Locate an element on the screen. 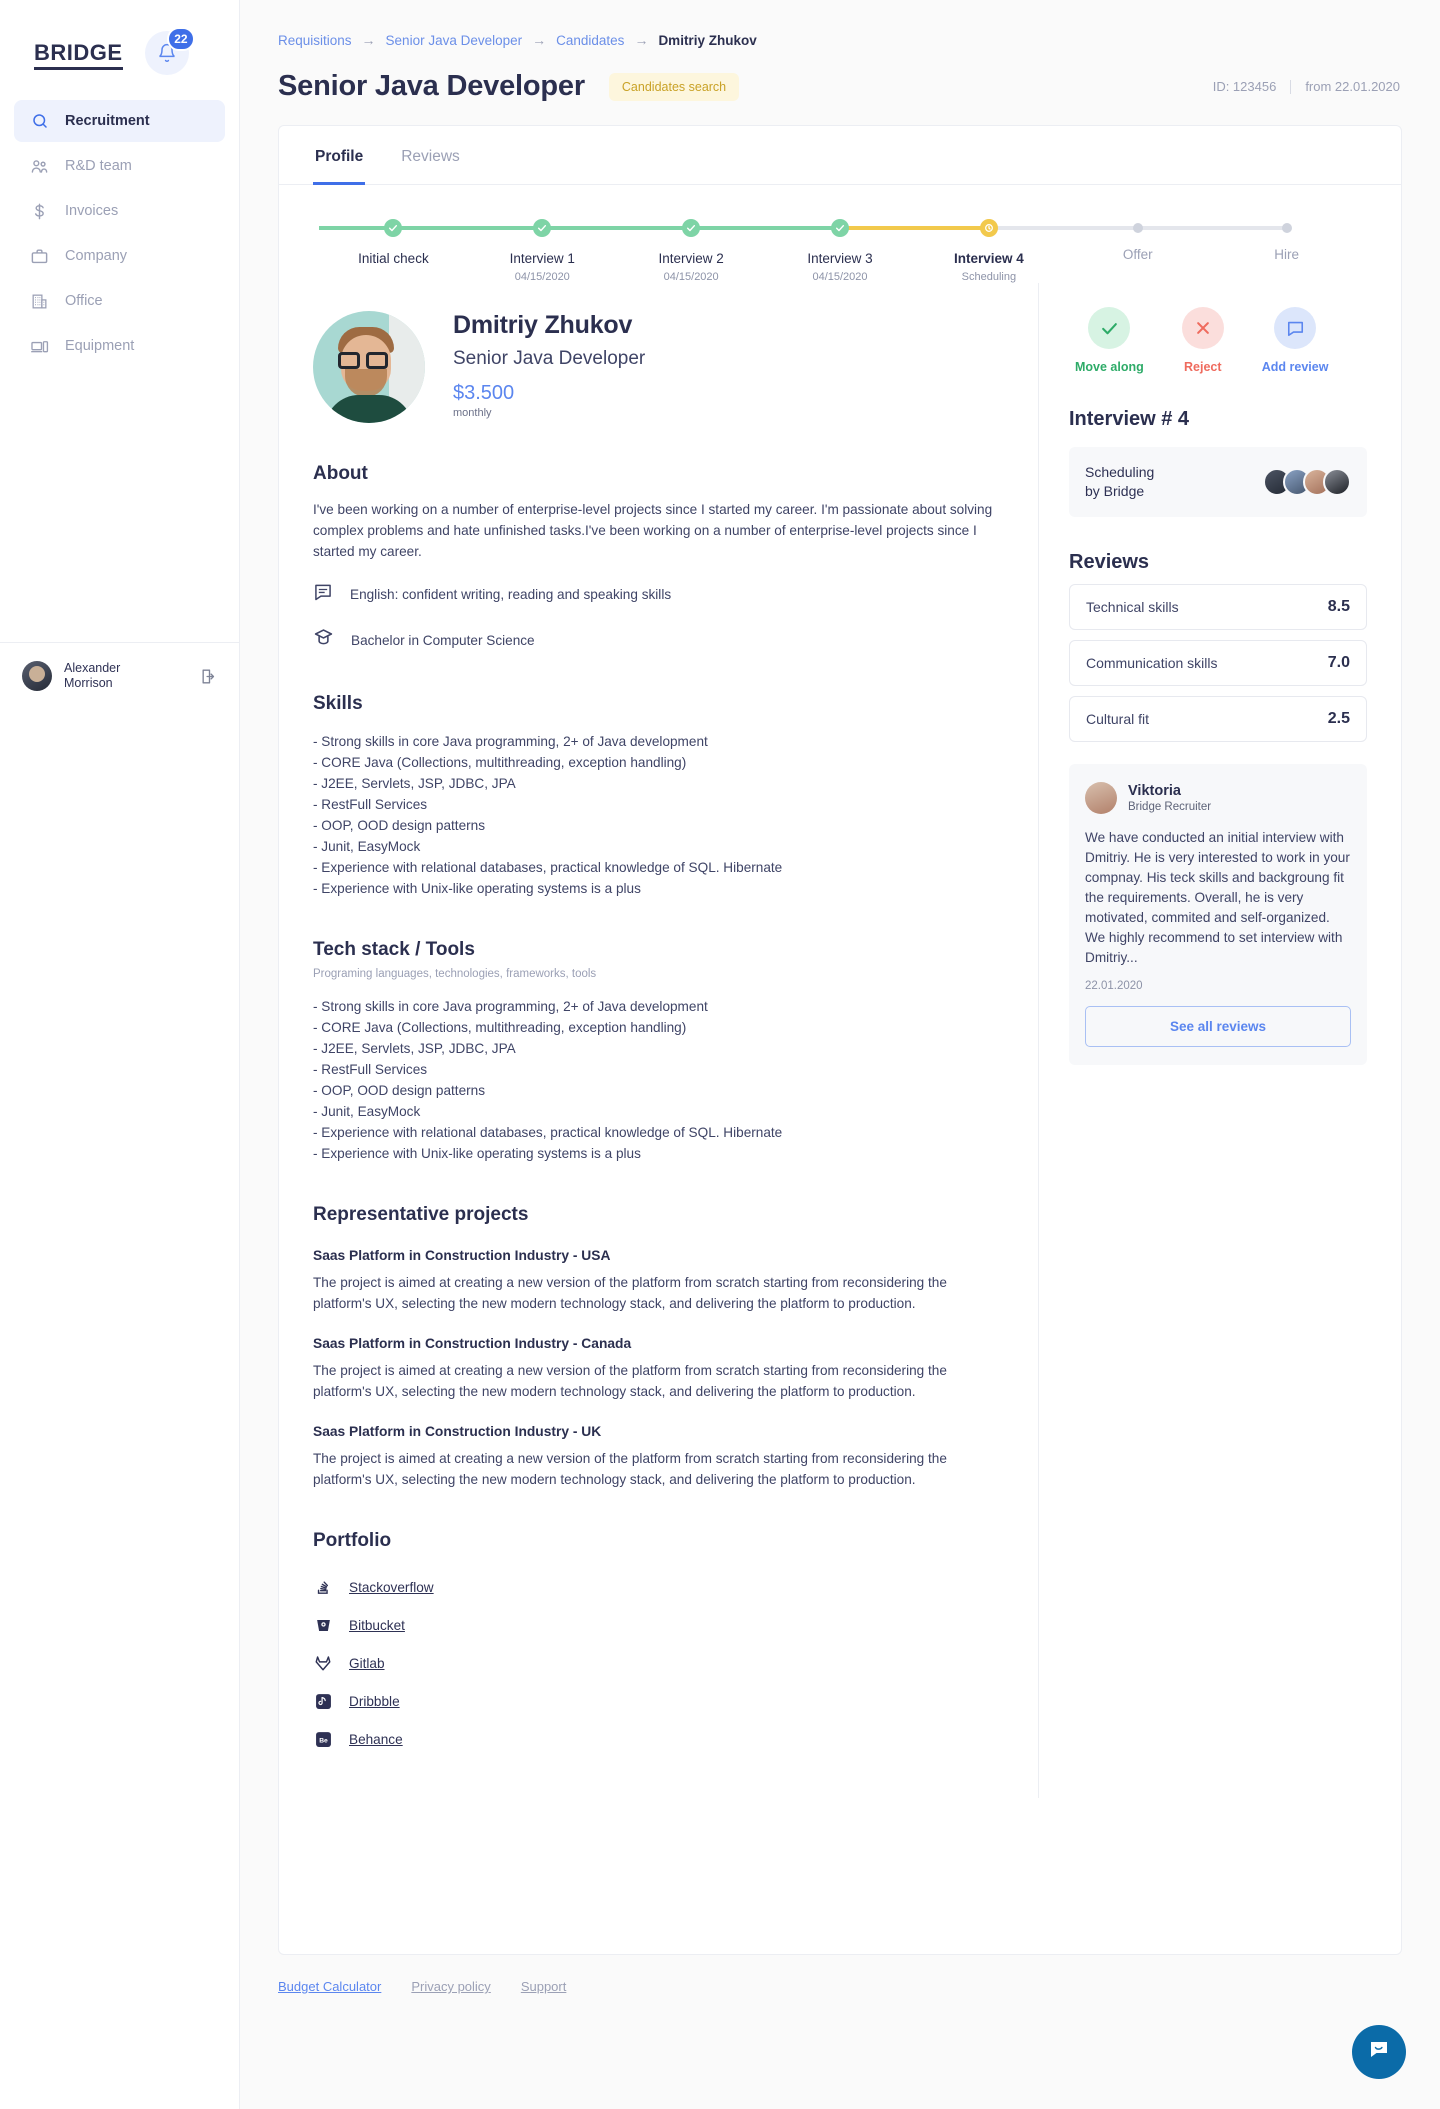 This screenshot has height=2109, width=1440. breadcrumb-link-requisitions: Requisitions is located at coordinates (315, 40).